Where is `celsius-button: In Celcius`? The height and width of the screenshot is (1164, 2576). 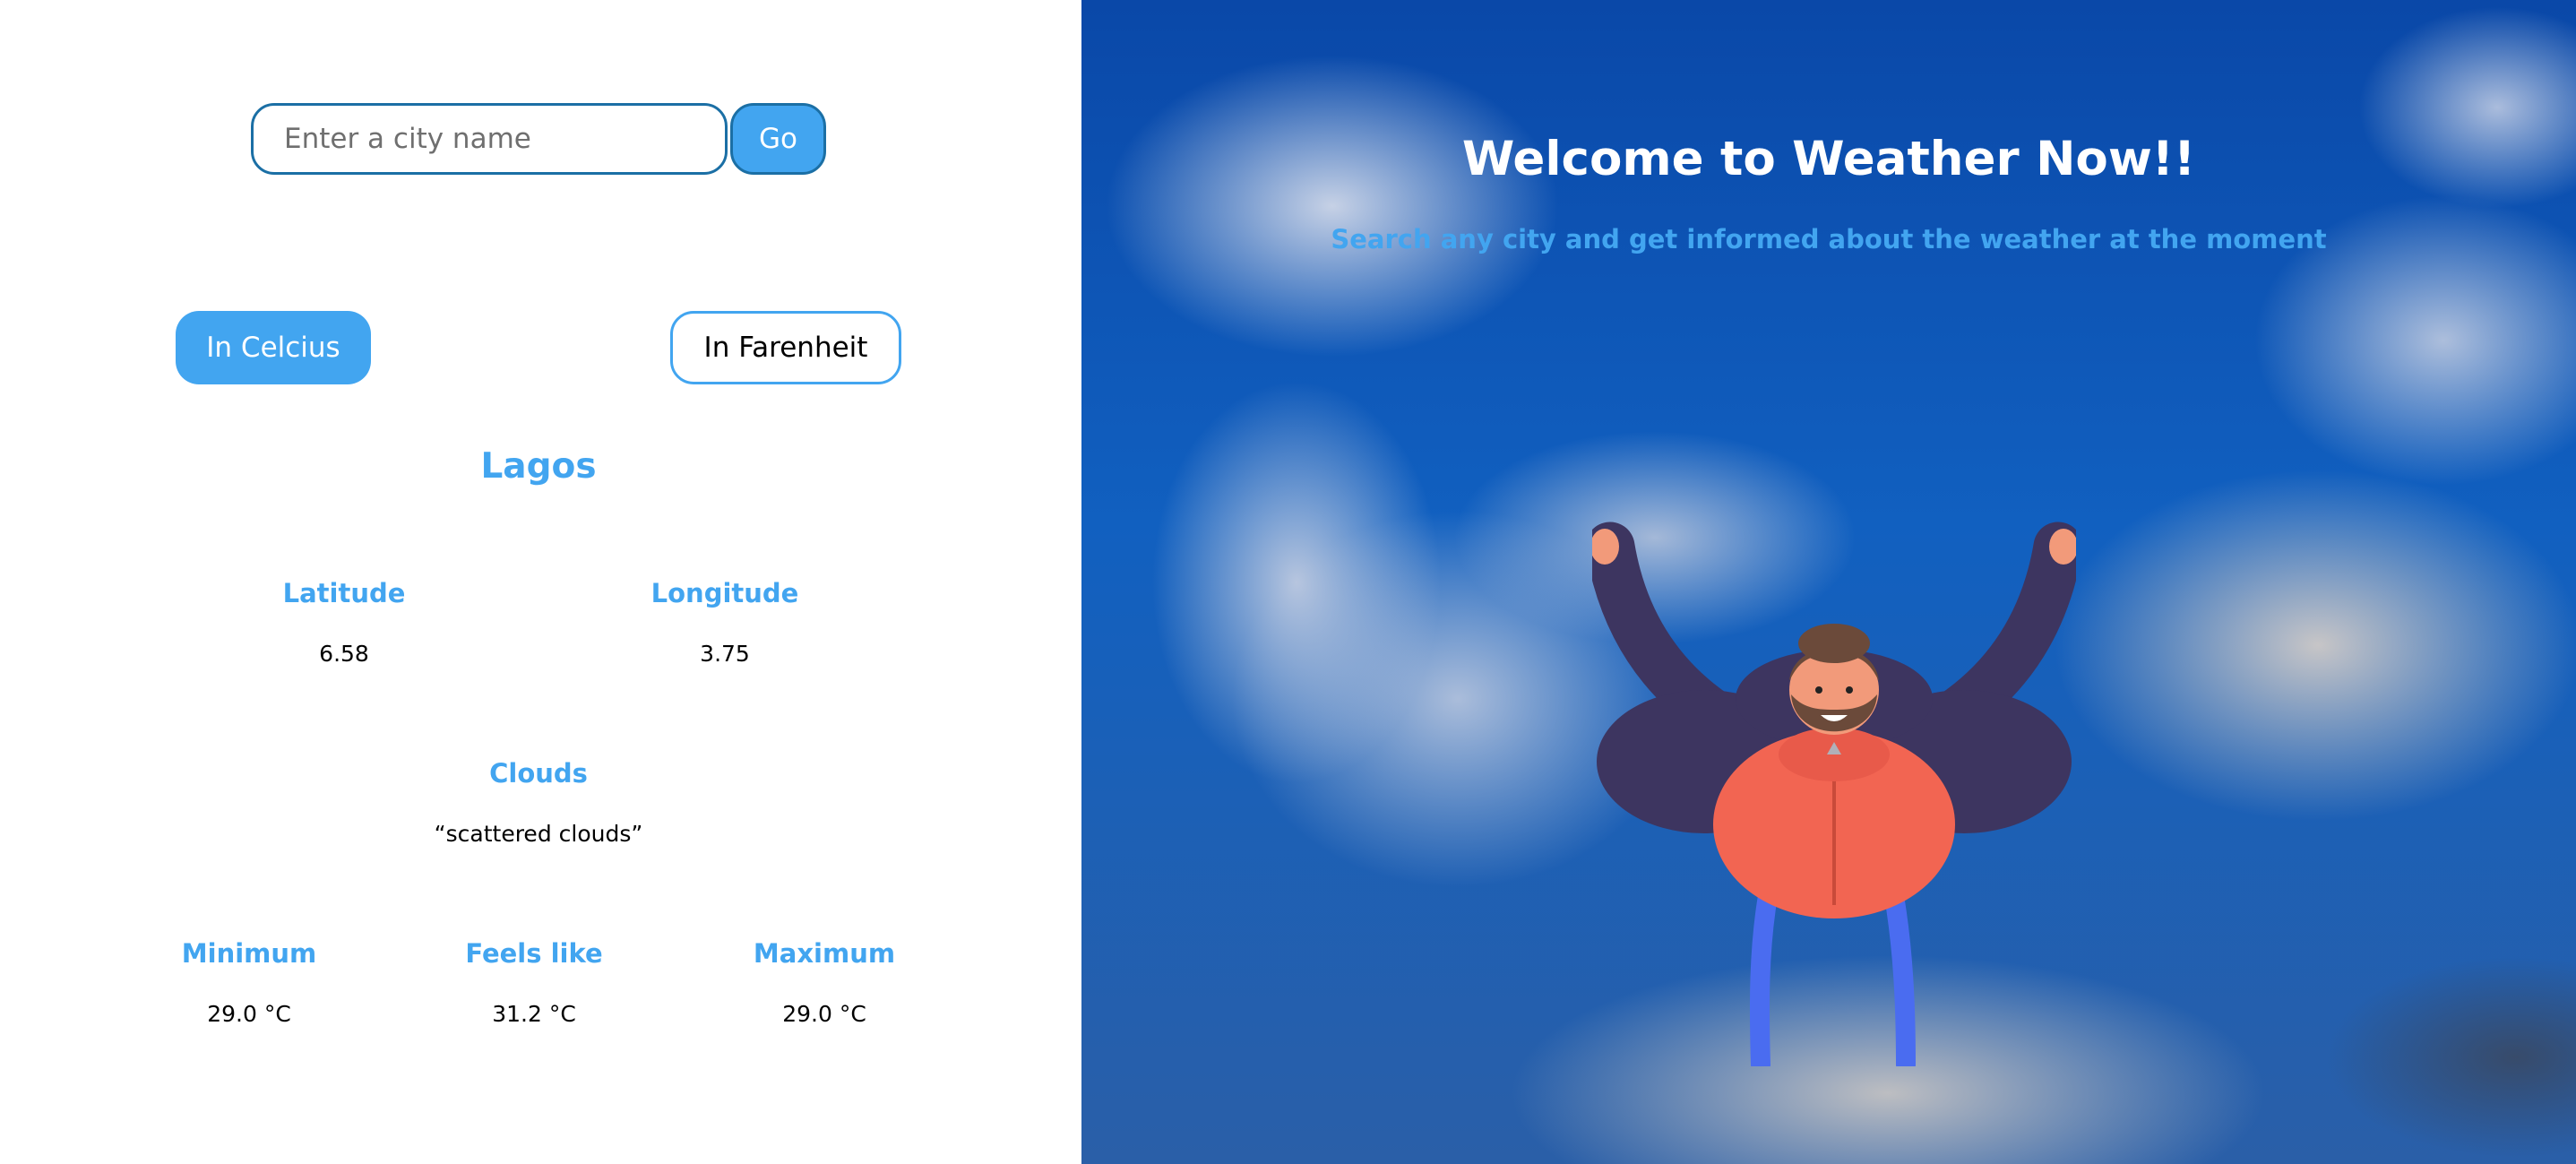
celsius-button: In Celcius is located at coordinates (273, 348).